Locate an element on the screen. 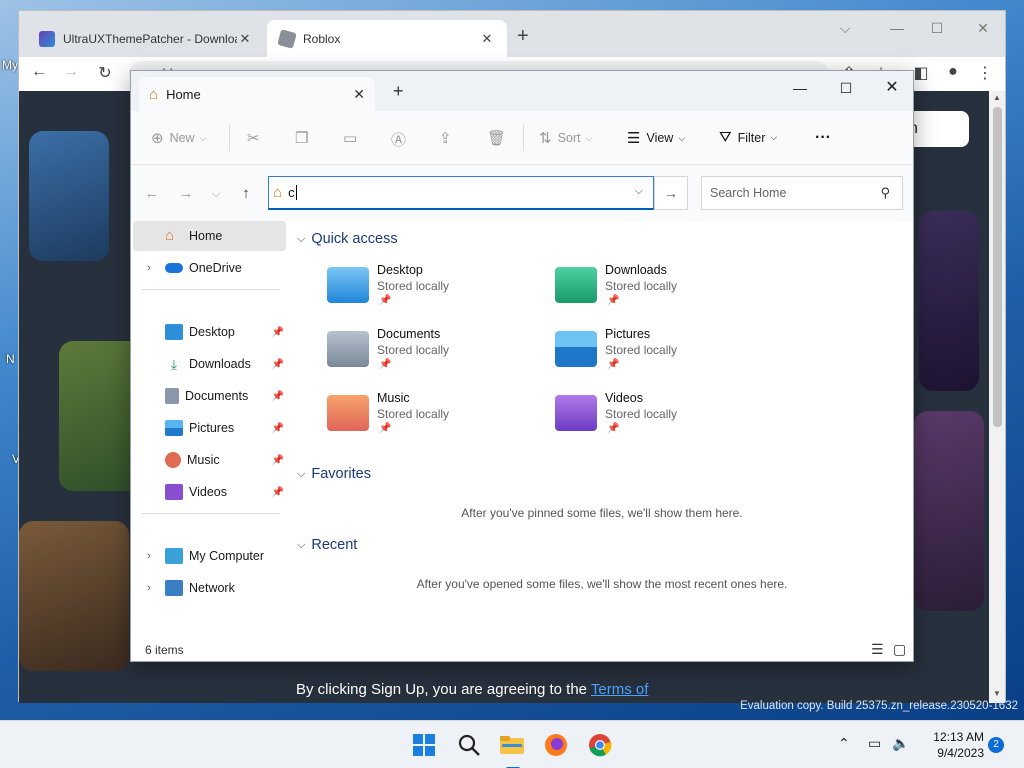 Image resolution: width=1024 pixels, height=768 pixels. clock: 12:13 AM 9/4/2023 is located at coordinates (952, 745).